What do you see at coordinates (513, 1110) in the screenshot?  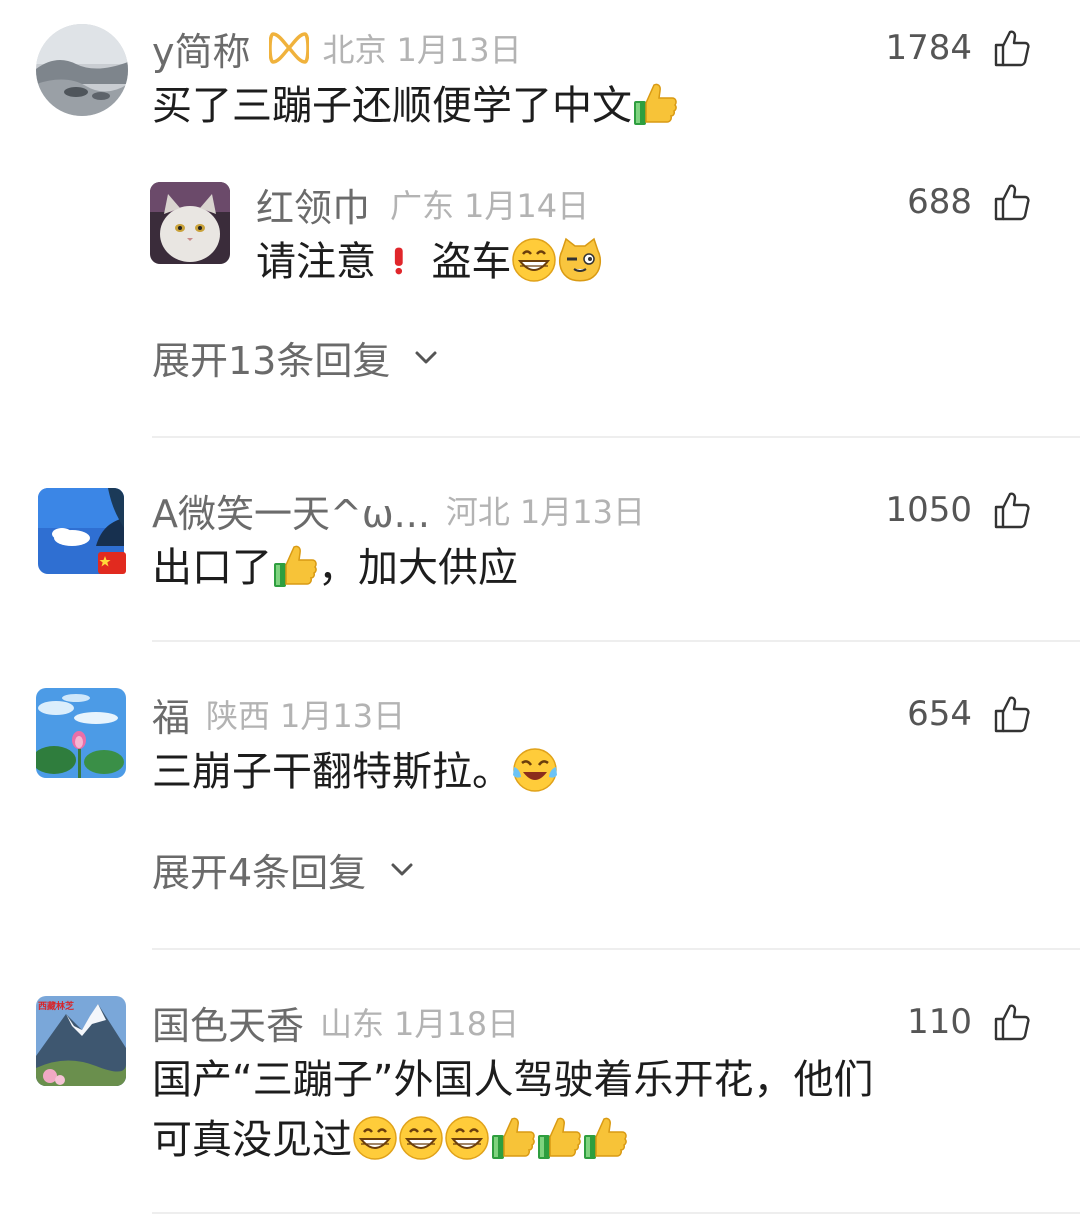 I see `comment-text: 国产“三蹦子”外国人驾驶着乐开花，他们 可真没见过` at bounding box center [513, 1110].